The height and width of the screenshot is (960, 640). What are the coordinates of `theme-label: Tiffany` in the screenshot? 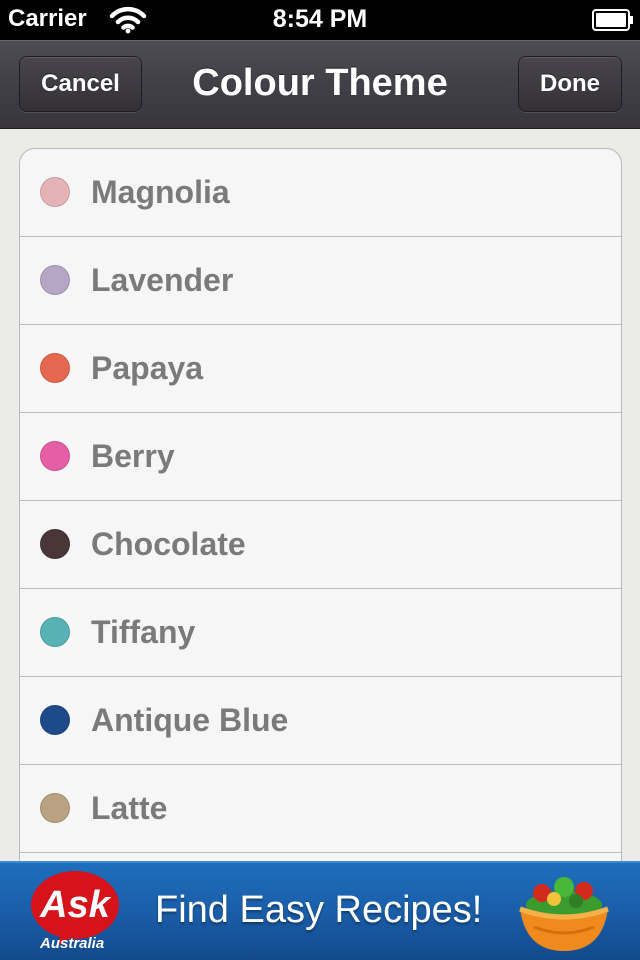 It's located at (143, 632).